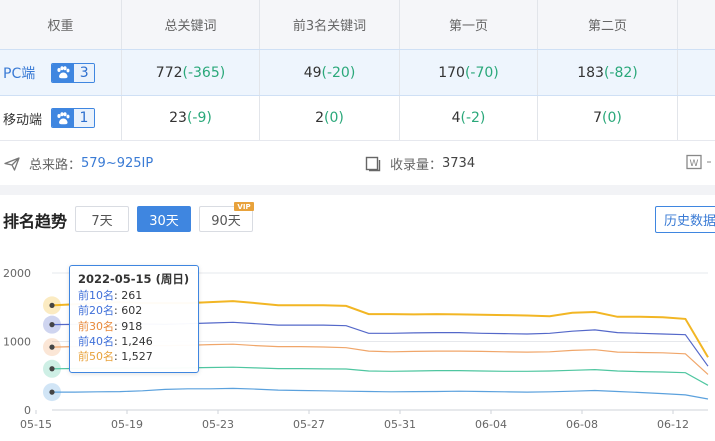 Image resolution: width=715 pixels, height=441 pixels. What do you see at coordinates (357, 190) in the screenshot?
I see `section-divider` at bounding box center [357, 190].